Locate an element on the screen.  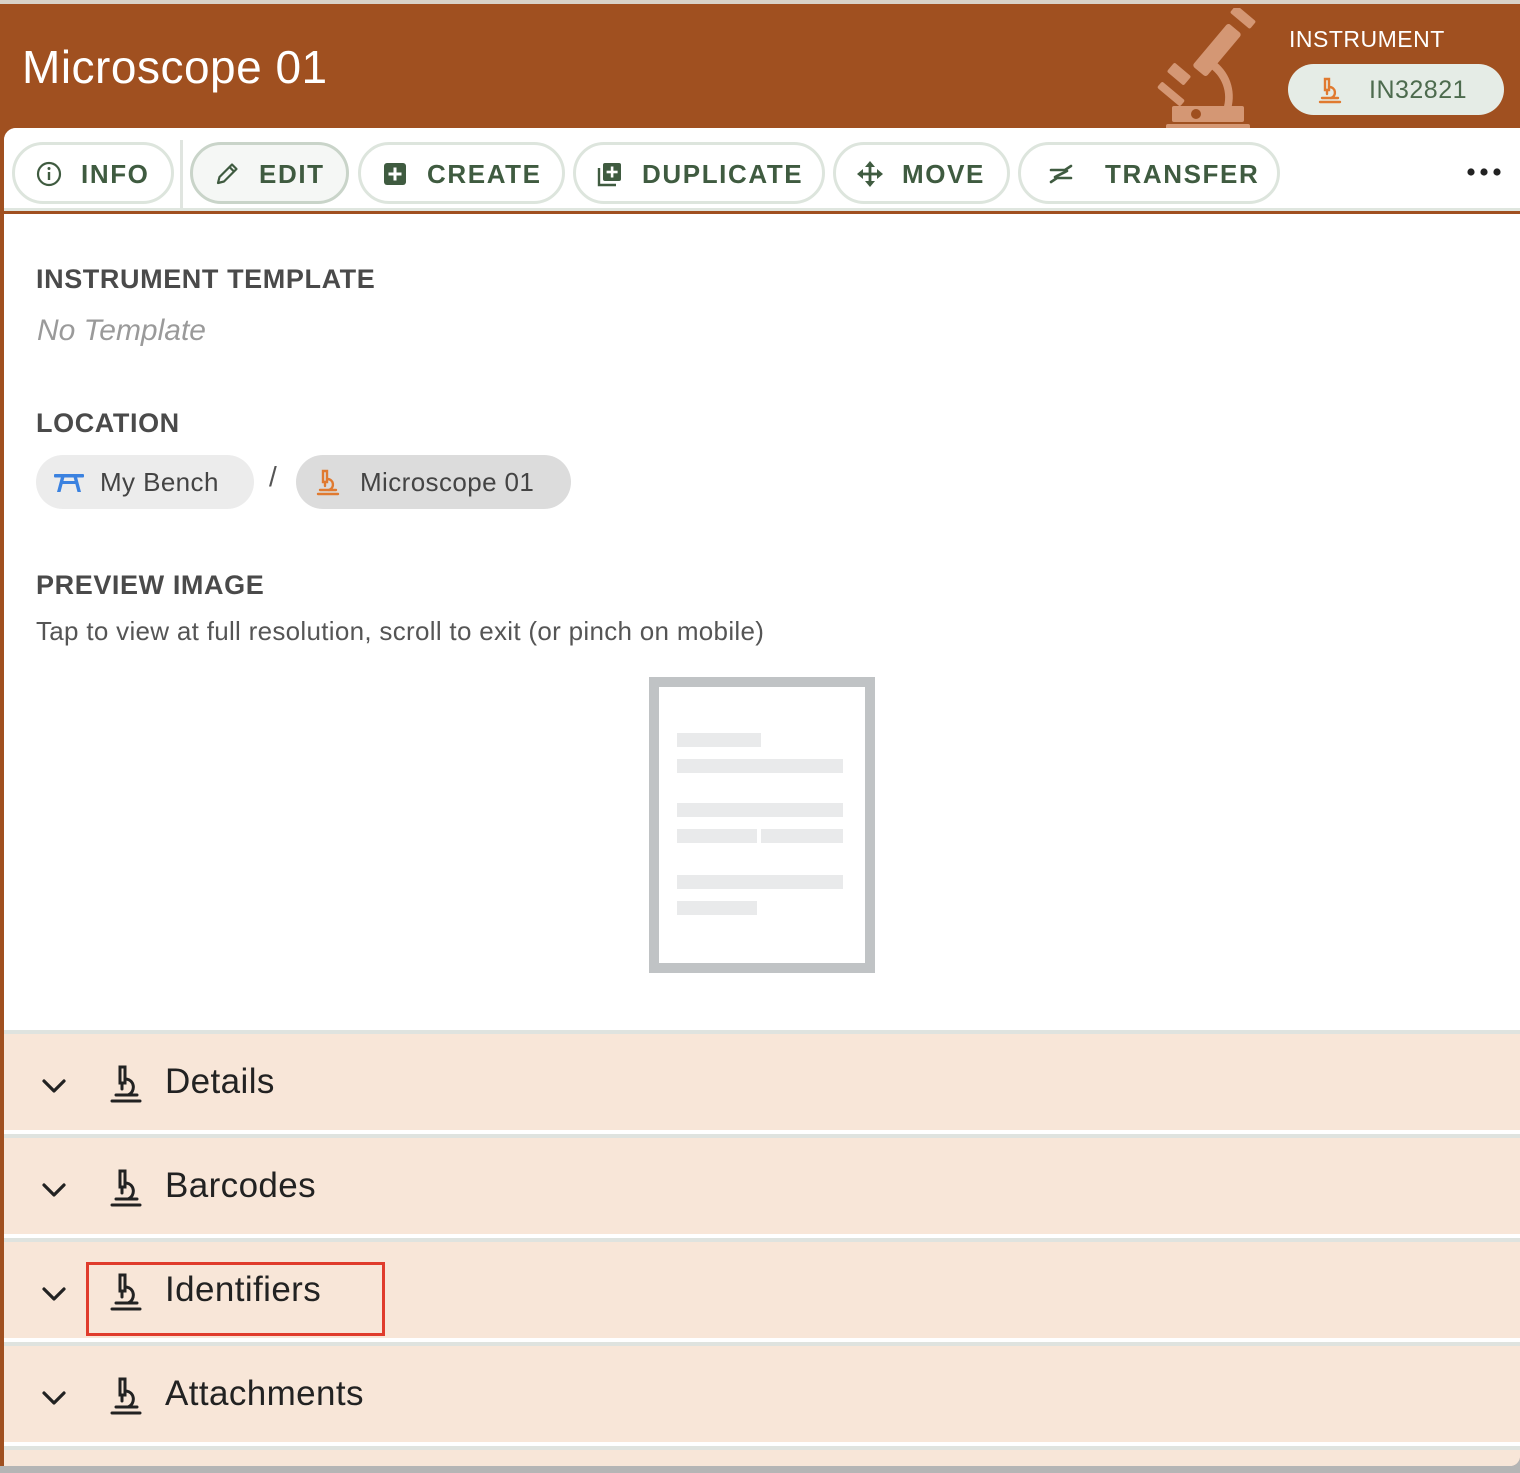
accordion-item-partial is located at coordinates (762, 1456).